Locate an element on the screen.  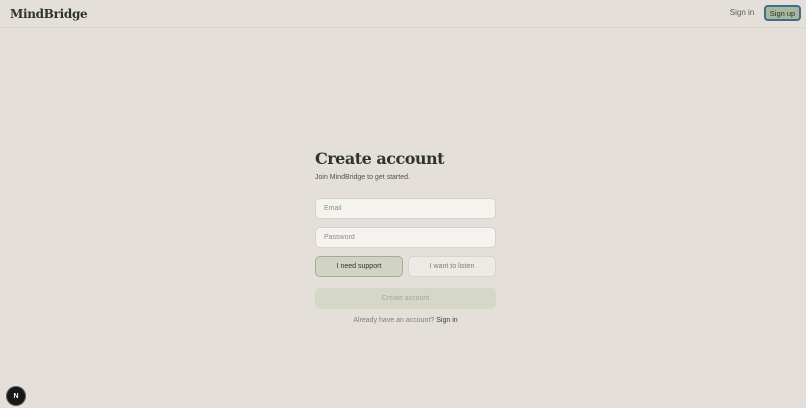
password-field is located at coordinates (405, 237).